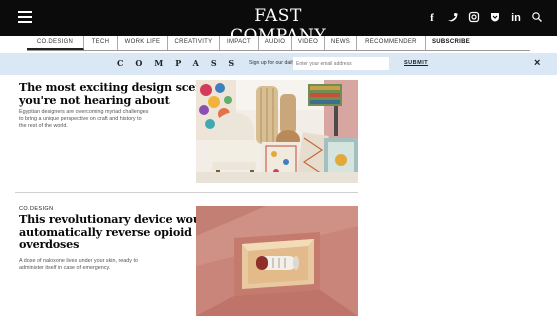 The height and width of the screenshot is (320, 557). Describe the element at coordinates (432, 18) in the screenshot. I see `facebook-icon: f` at that location.